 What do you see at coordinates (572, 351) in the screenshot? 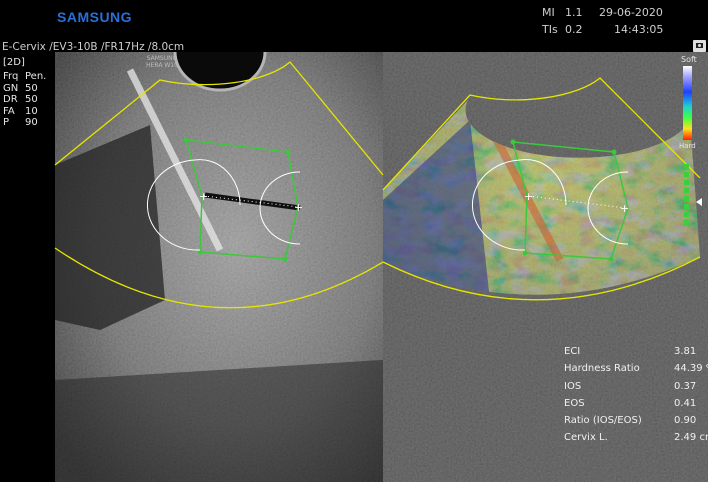
I see `measurement-label: ECI` at bounding box center [572, 351].